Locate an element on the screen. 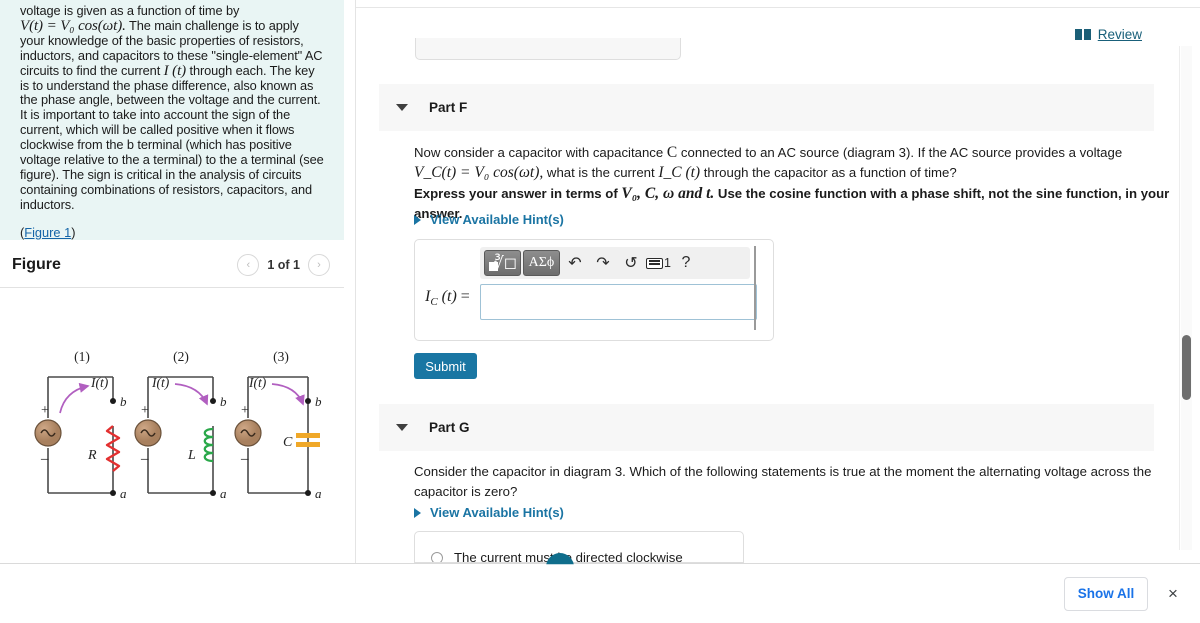 The width and height of the screenshot is (1200, 623). scrollbar-thumb is located at coordinates (1186, 367).